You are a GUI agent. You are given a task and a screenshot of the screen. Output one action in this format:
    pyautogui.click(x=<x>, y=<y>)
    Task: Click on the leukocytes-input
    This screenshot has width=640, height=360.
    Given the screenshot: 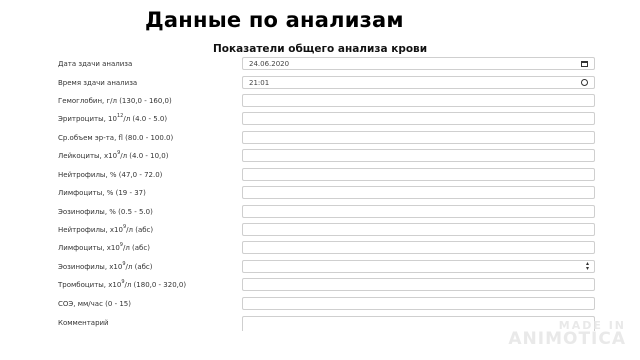 What is the action you would take?
    pyautogui.click(x=418, y=155)
    